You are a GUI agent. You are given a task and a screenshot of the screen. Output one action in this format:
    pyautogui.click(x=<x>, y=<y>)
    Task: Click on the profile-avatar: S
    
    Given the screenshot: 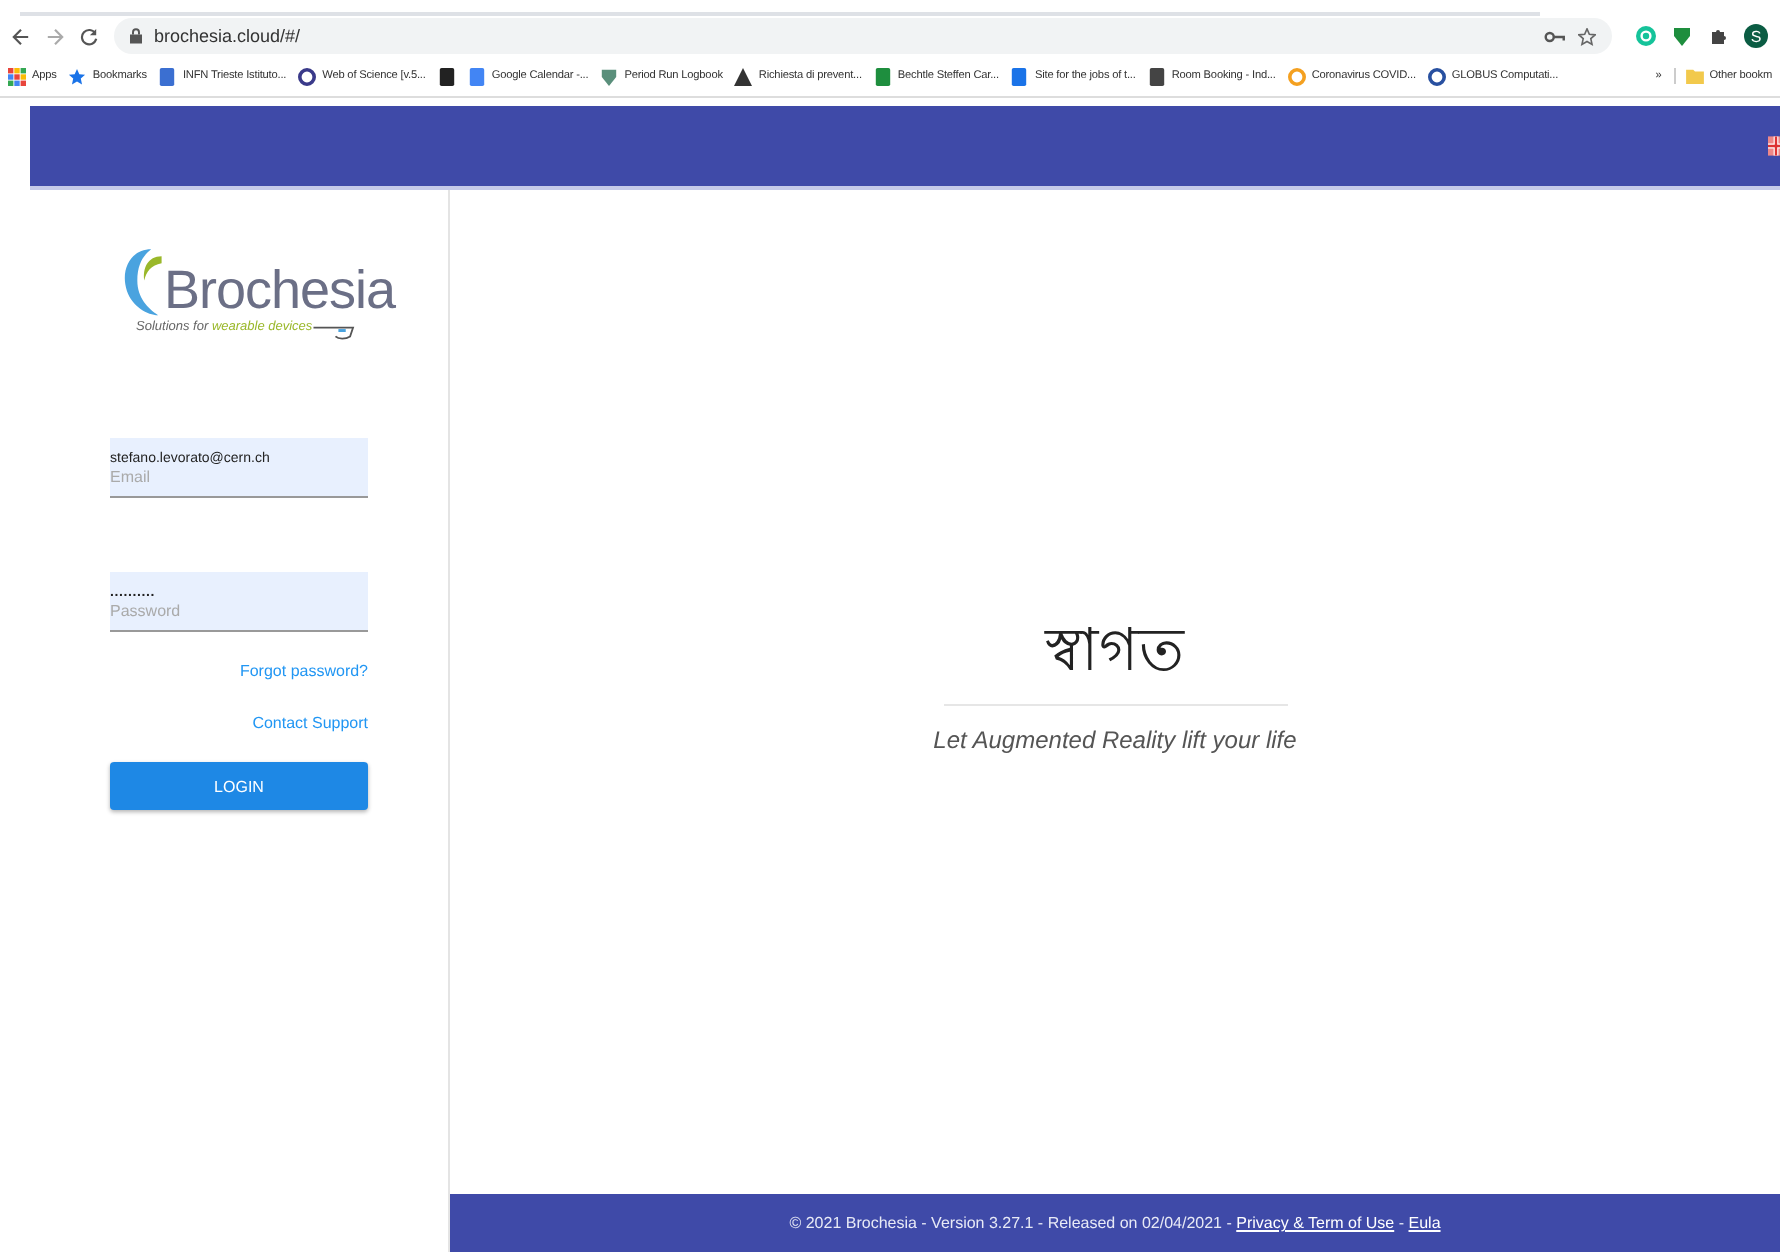 What is the action you would take?
    pyautogui.click(x=1756, y=36)
    